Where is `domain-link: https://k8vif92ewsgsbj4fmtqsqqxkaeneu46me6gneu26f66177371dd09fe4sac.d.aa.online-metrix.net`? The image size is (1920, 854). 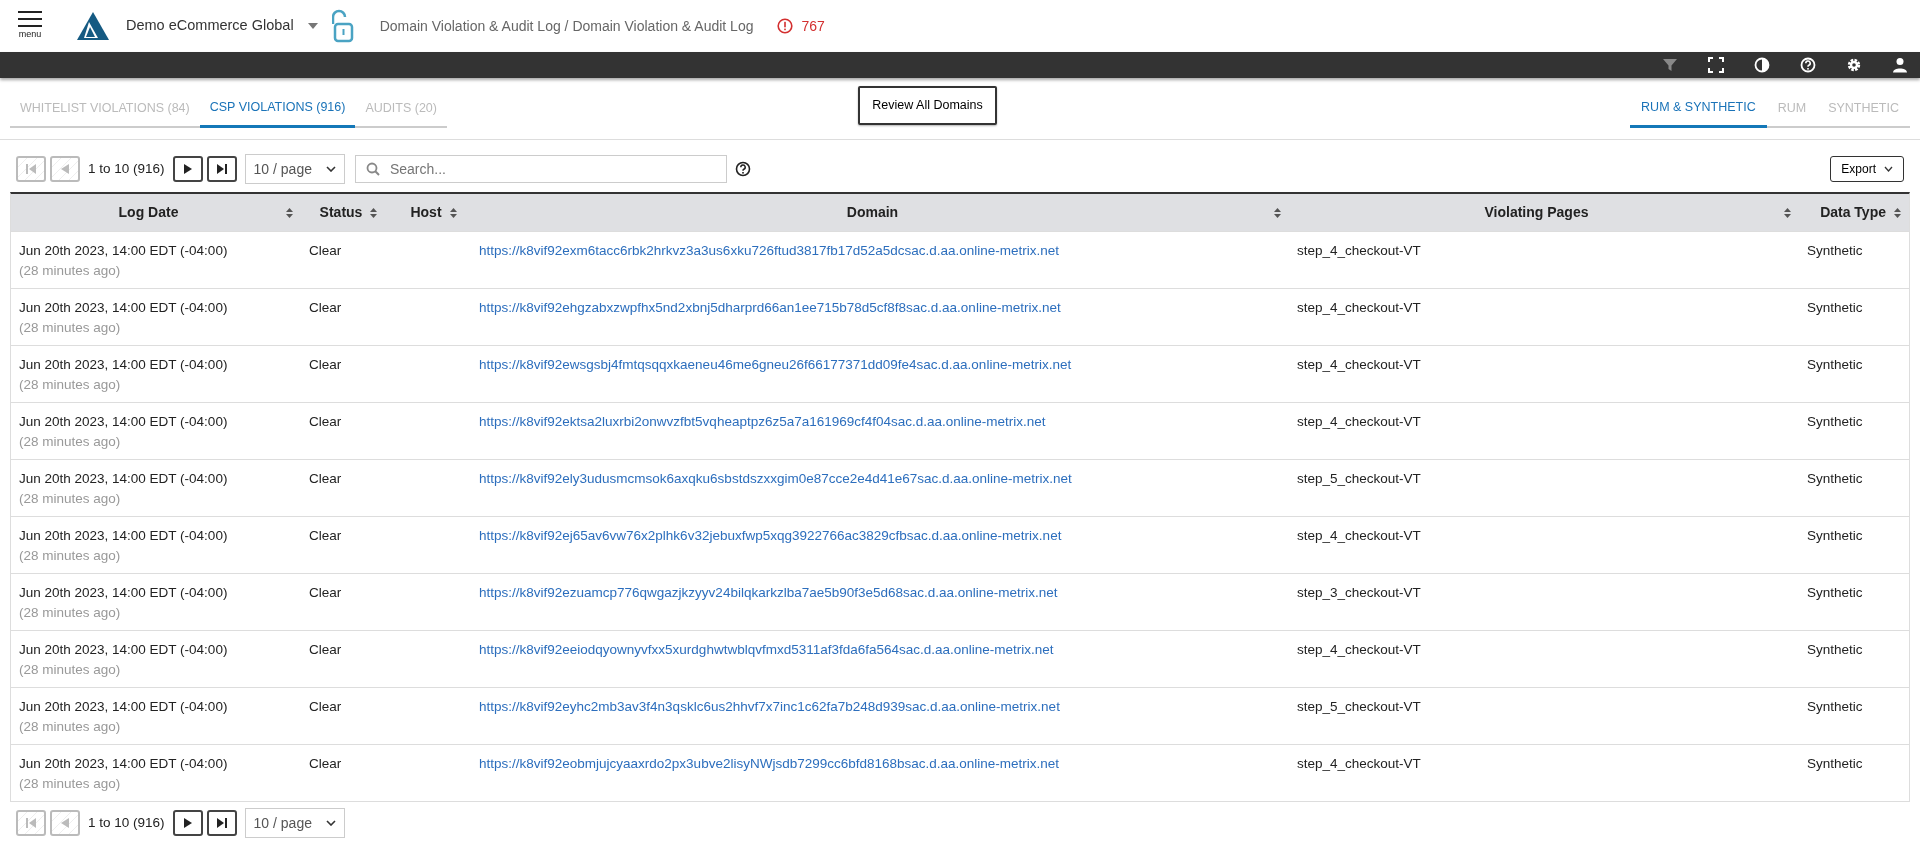
domain-link: https://k8vif92ewsgsbj4fmtqsqqxkaeneu46me6gneu26f66177371dd09fe4sac.d.aa.online-metrix.net is located at coordinates (775, 364).